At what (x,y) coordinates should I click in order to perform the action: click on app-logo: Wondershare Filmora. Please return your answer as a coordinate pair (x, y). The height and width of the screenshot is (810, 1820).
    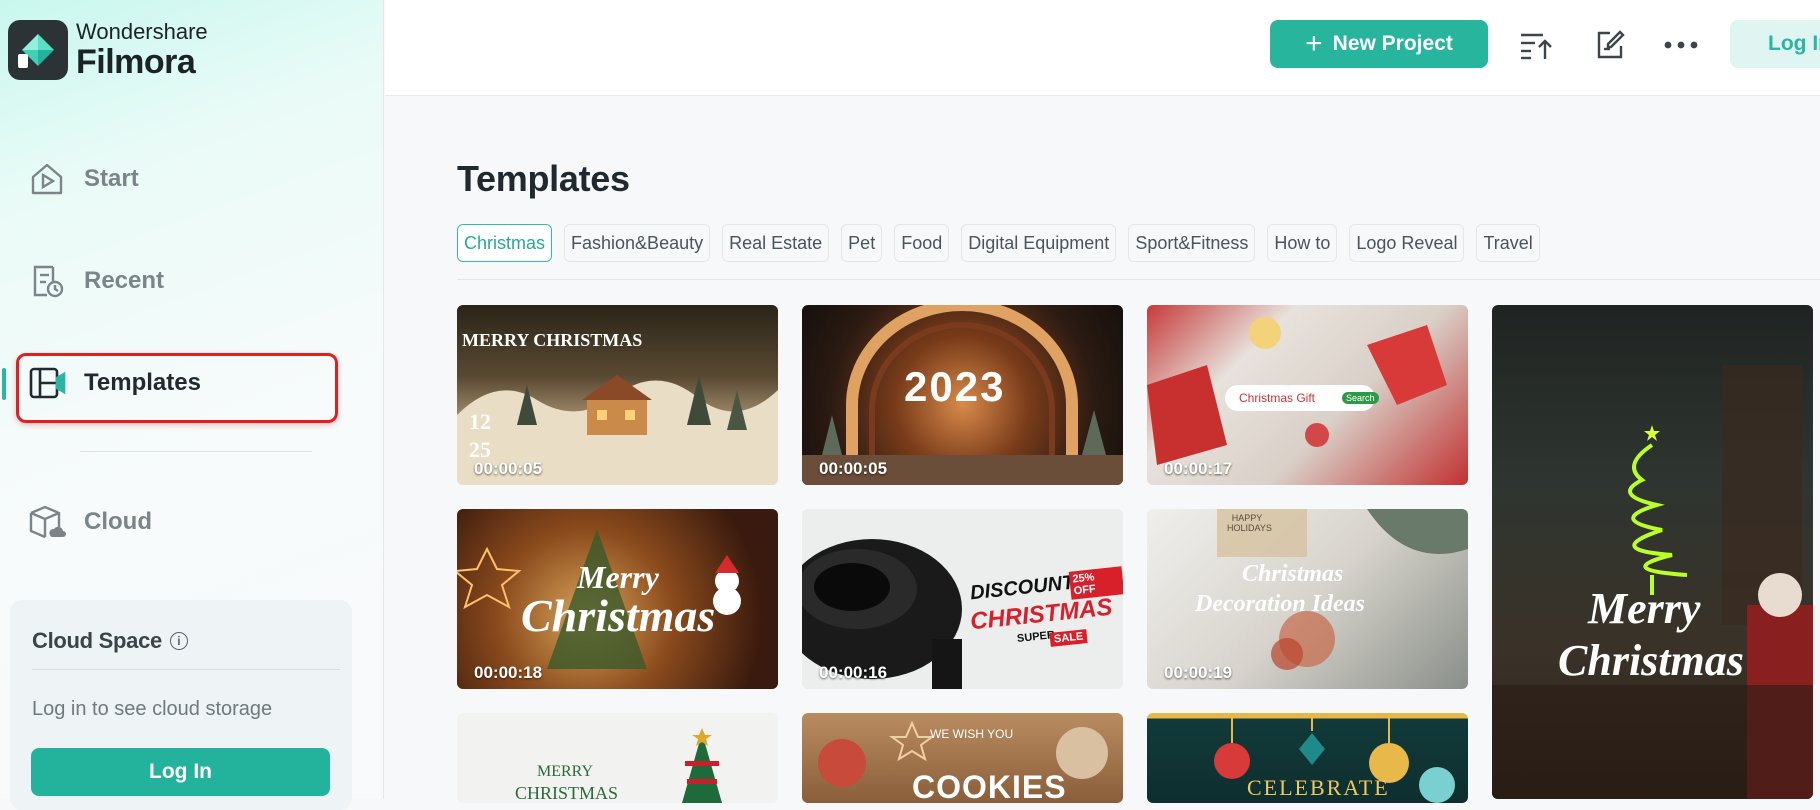
    Looking at the image, I should click on (108, 50).